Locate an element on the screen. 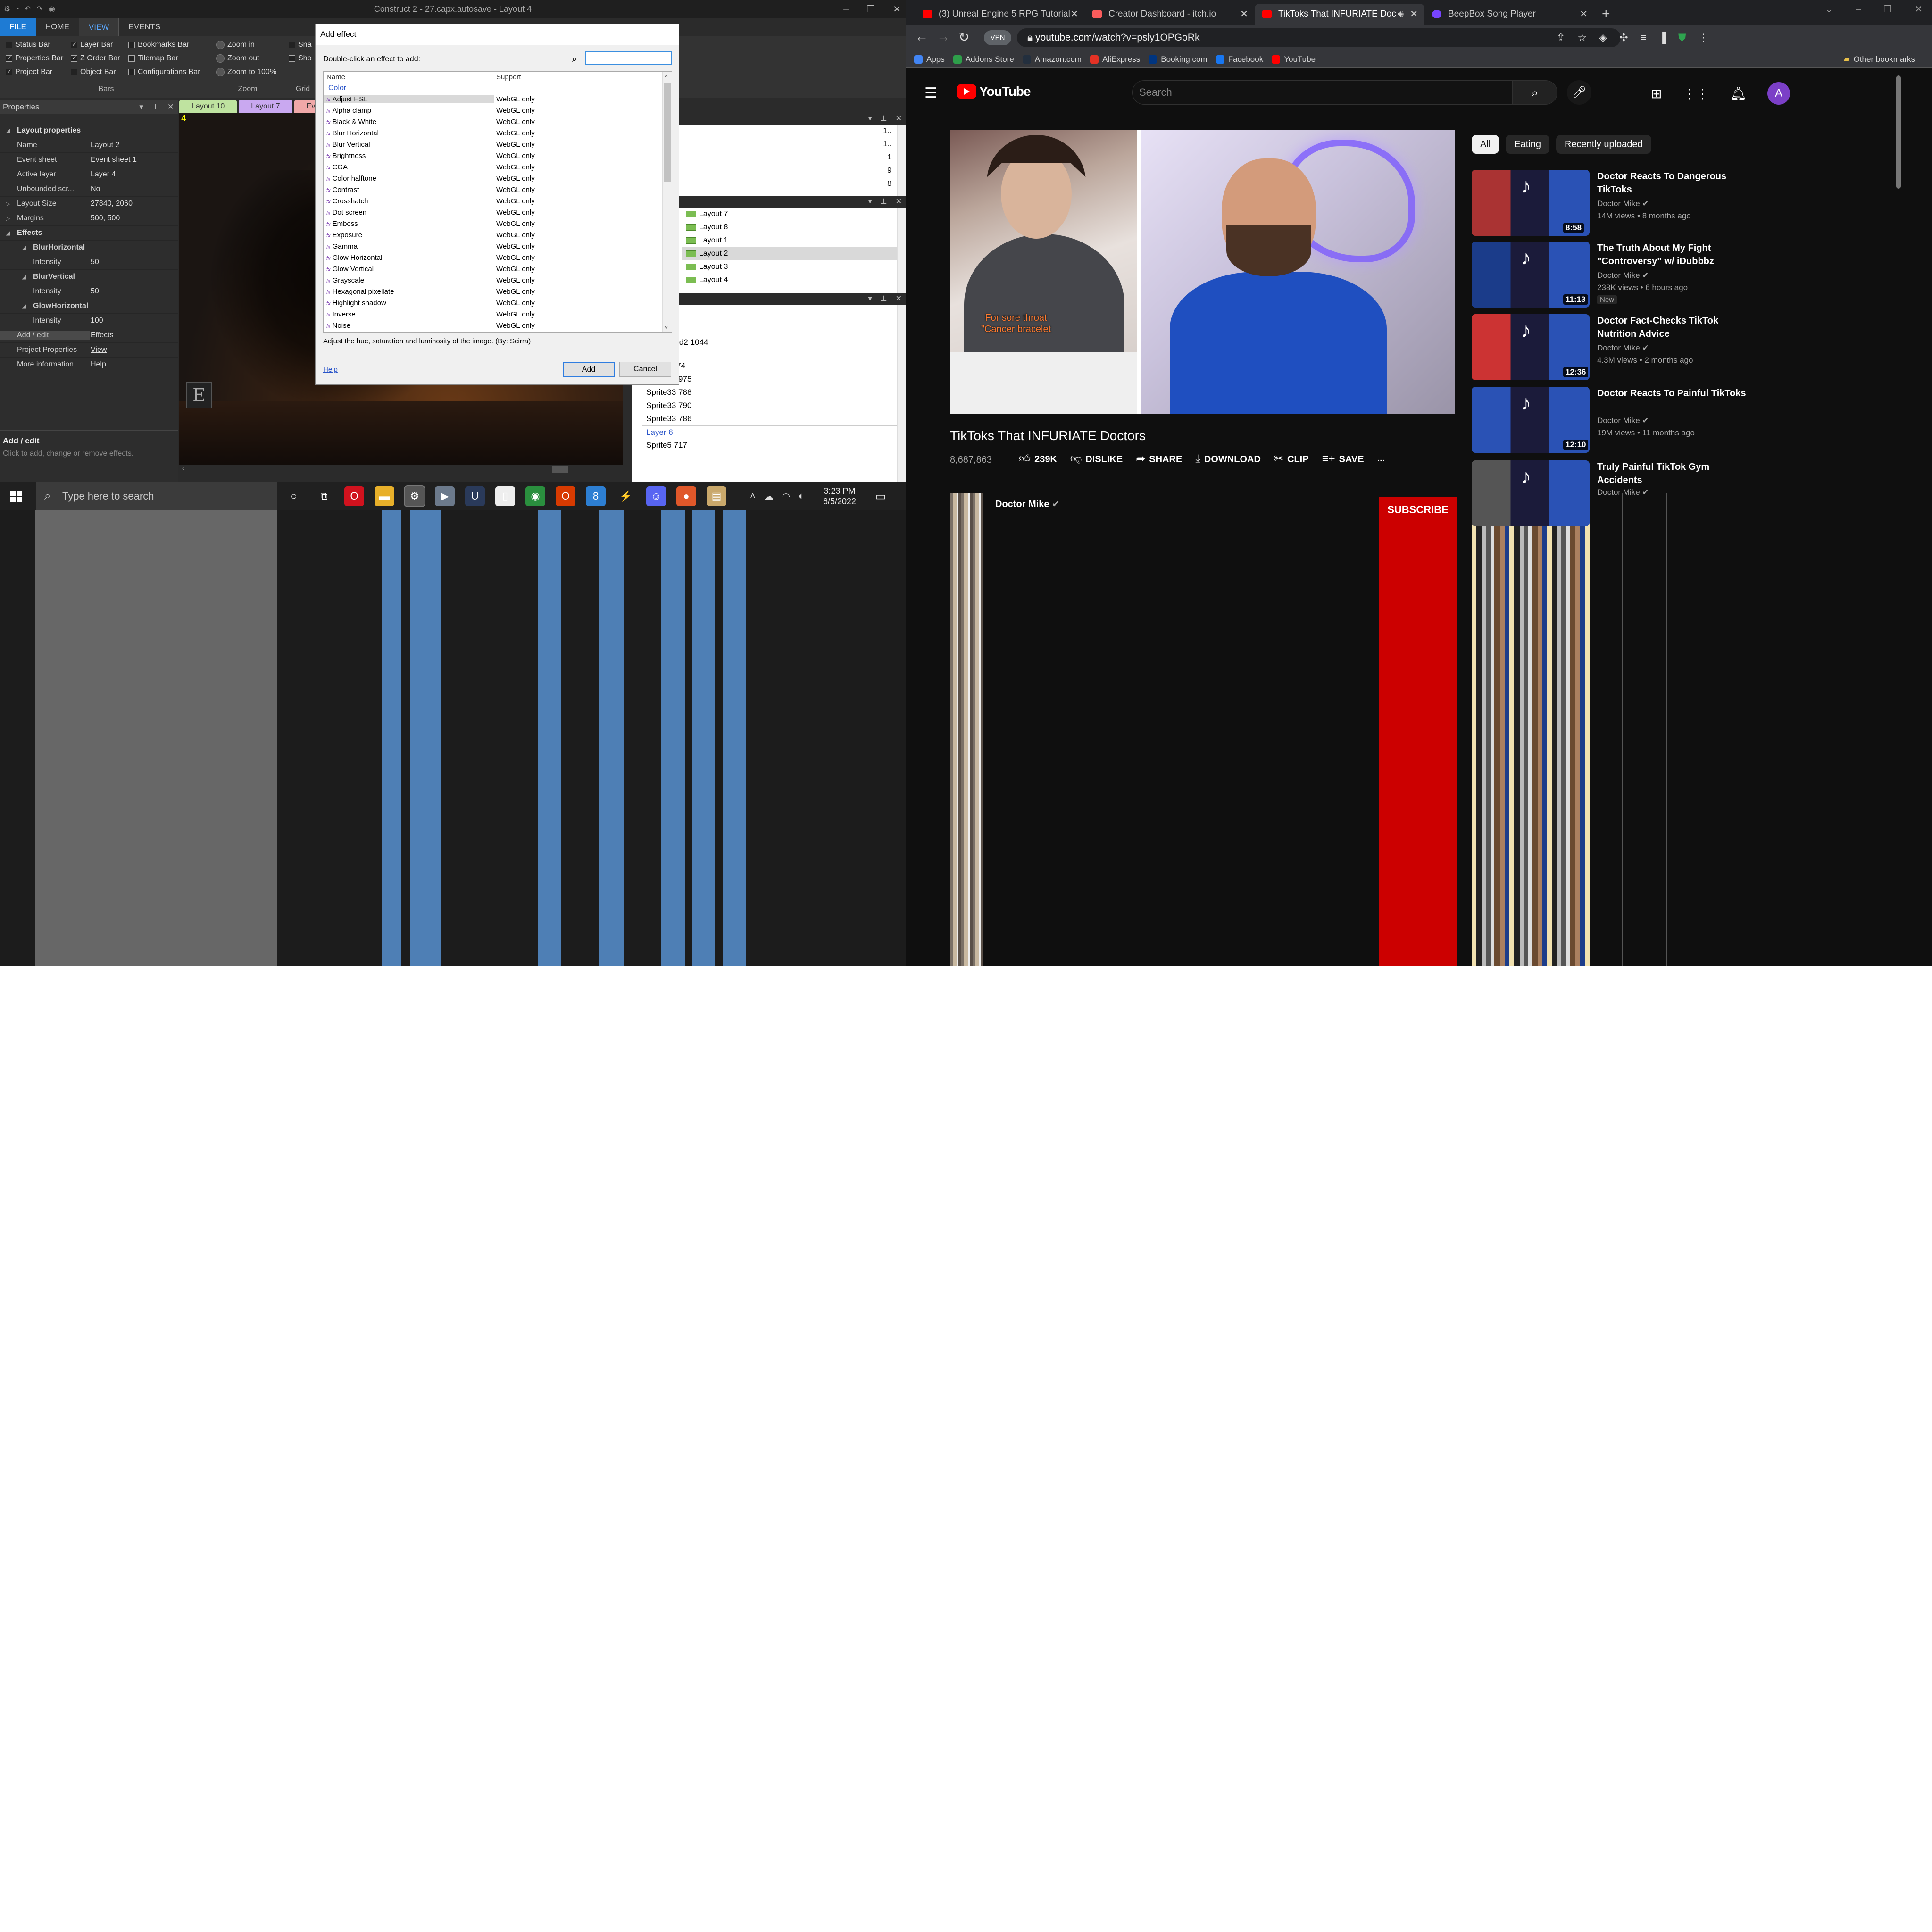 The image size is (1932, 1932). reload-icon: ↻ is located at coordinates (964, 37).